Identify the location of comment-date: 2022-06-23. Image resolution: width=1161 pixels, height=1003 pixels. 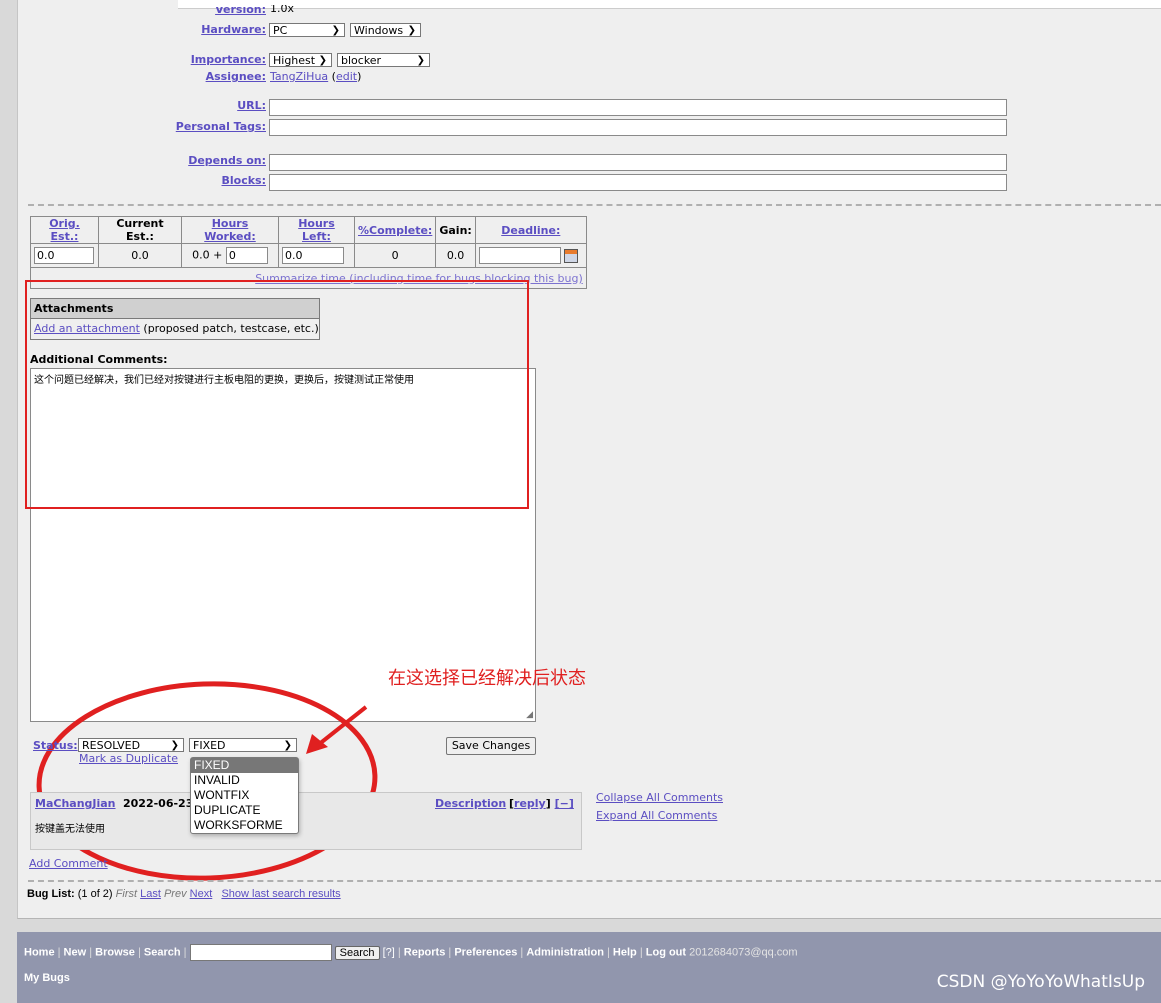
(158, 803).